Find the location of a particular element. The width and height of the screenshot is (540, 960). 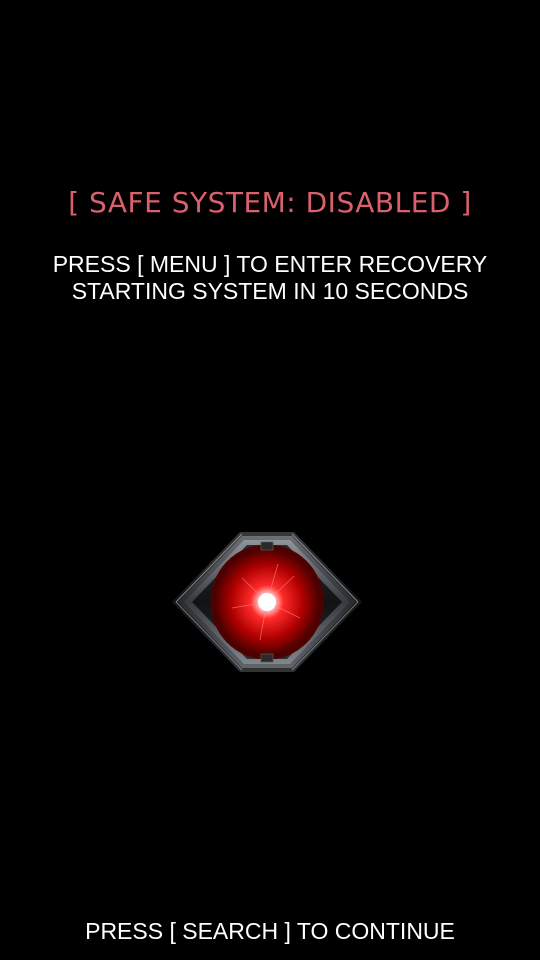

safe-system-status: [ SAFE SYSTEM: DISABLED ] is located at coordinates (270, 202).